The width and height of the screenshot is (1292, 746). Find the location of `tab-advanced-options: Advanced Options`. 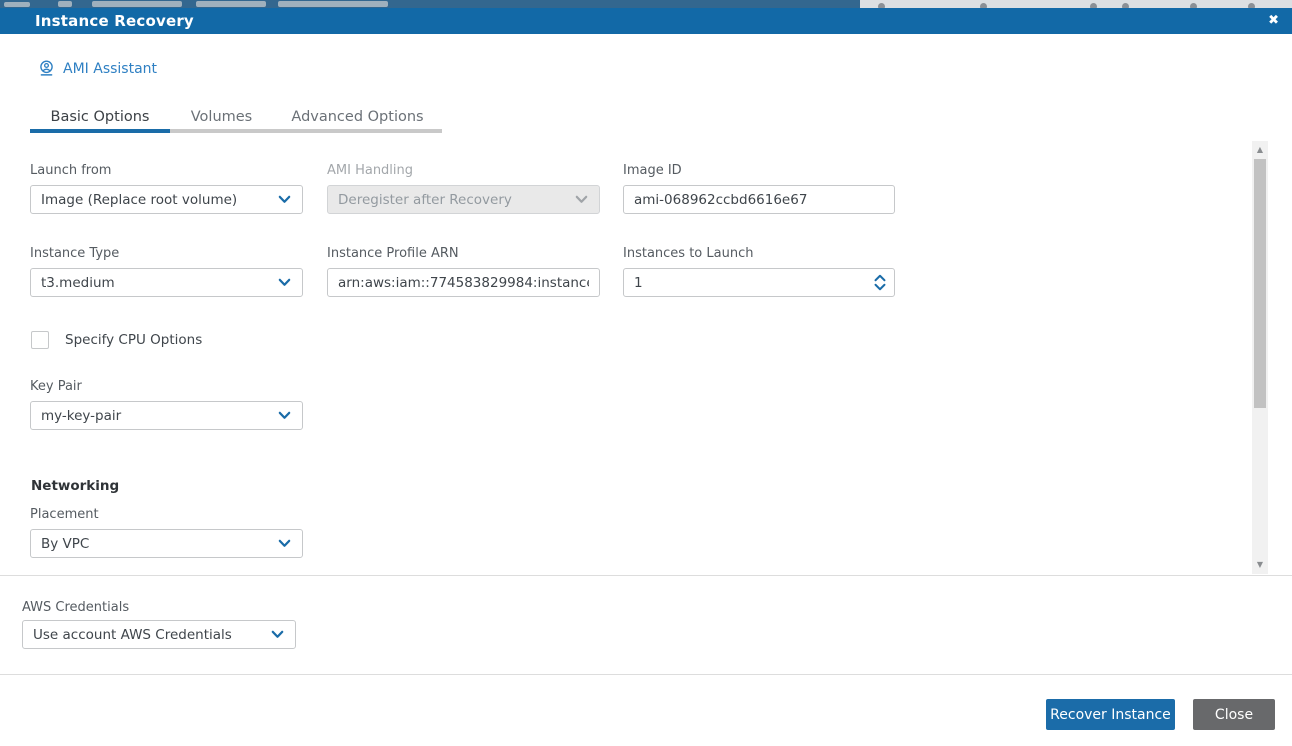

tab-advanced-options: Advanced Options is located at coordinates (357, 119).